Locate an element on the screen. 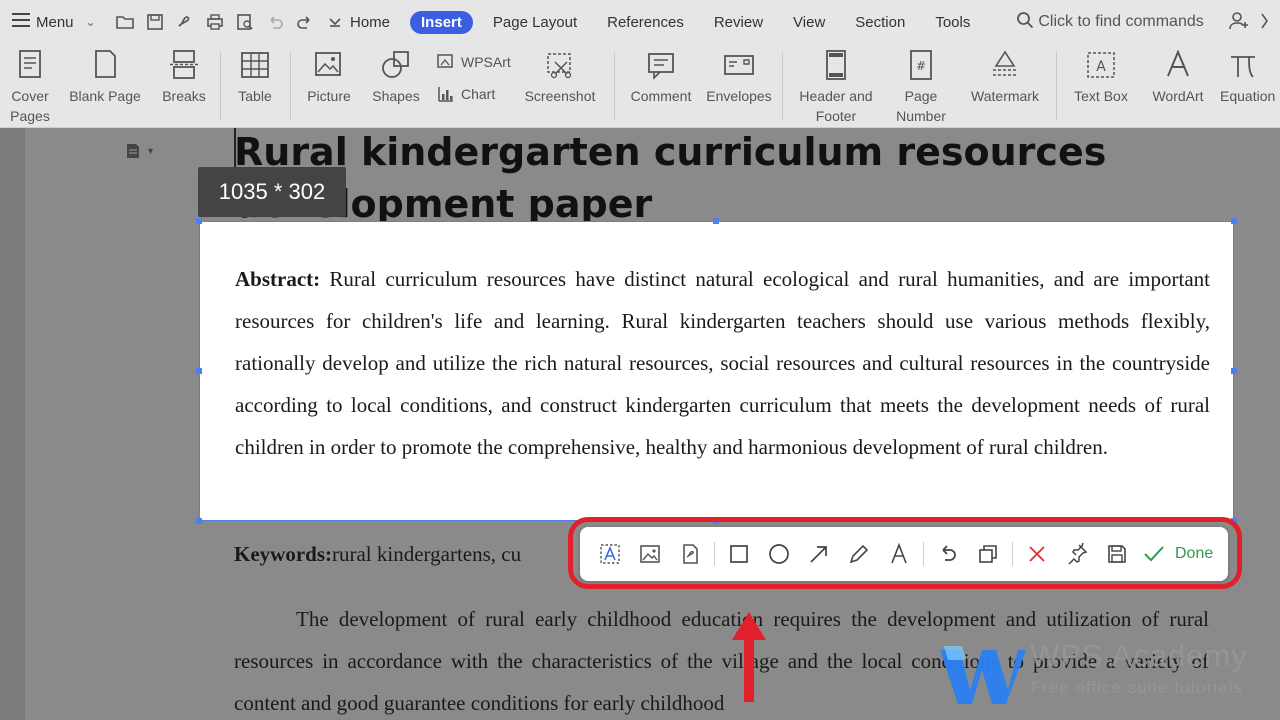 This screenshot has width=1280, height=720. blank-page-button: Blank Page is located at coordinates (105, 77).